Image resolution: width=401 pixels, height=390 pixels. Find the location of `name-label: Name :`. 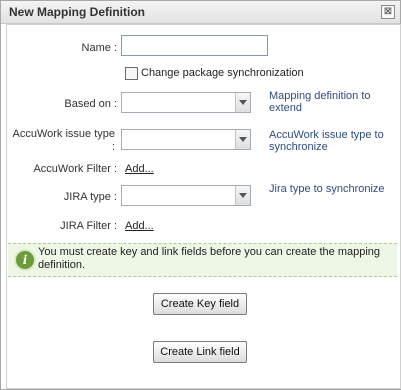

name-label: Name : is located at coordinates (99, 48).